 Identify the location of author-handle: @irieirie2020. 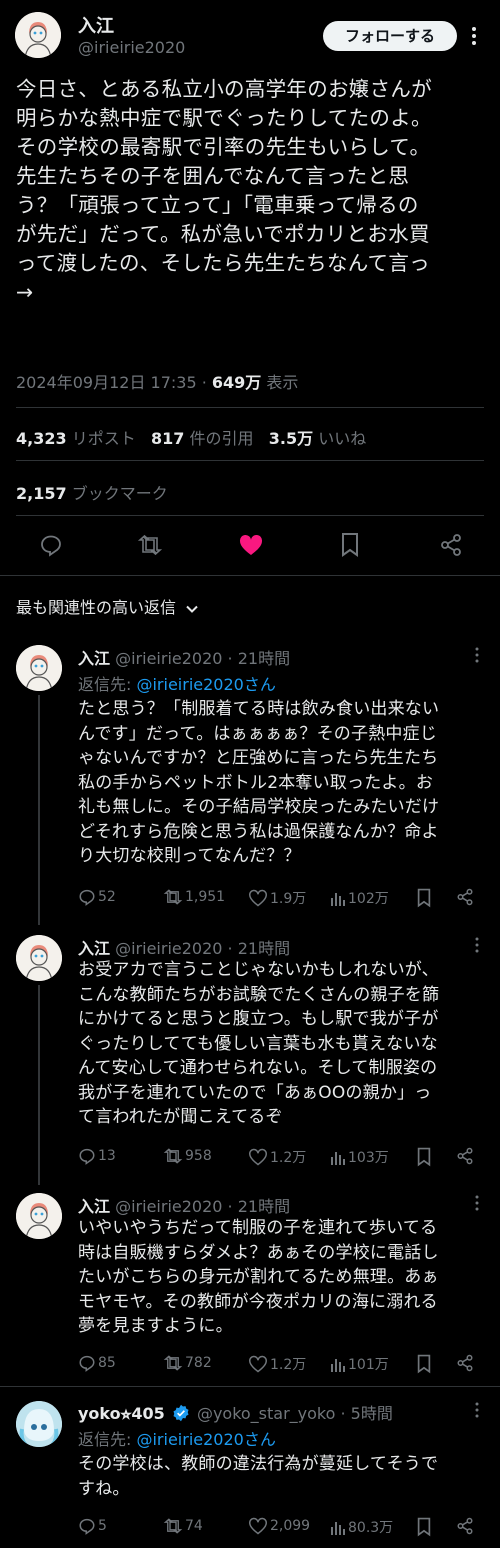
(131, 47).